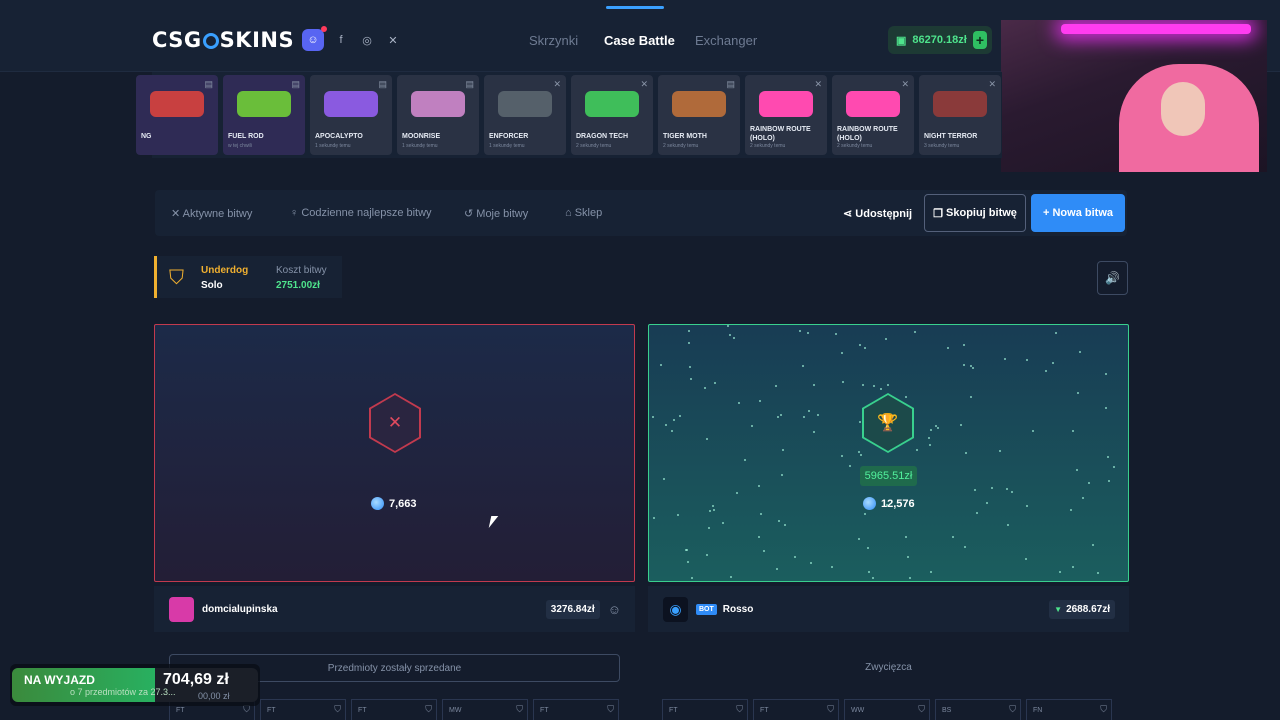 Image resolution: width=1280 pixels, height=720 pixels. What do you see at coordinates (848, 214) in the screenshot?
I see `share-icon: ⋖` at bounding box center [848, 214].